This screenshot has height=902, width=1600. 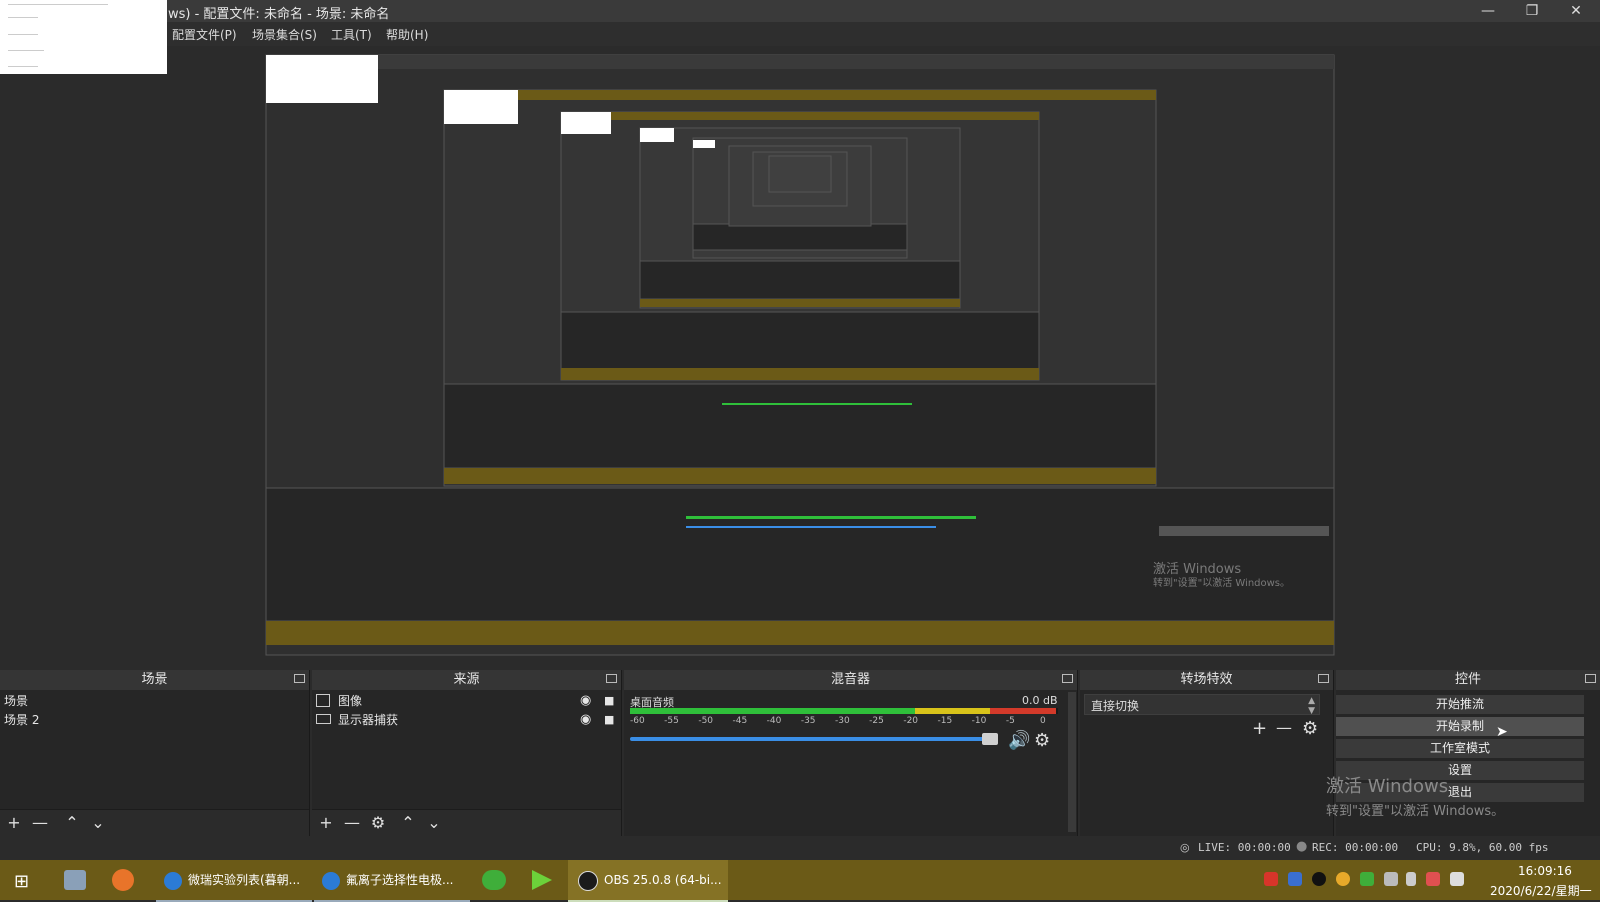 I want to click on studio-mode-button: 工作室模式, so click(x=1460, y=748).